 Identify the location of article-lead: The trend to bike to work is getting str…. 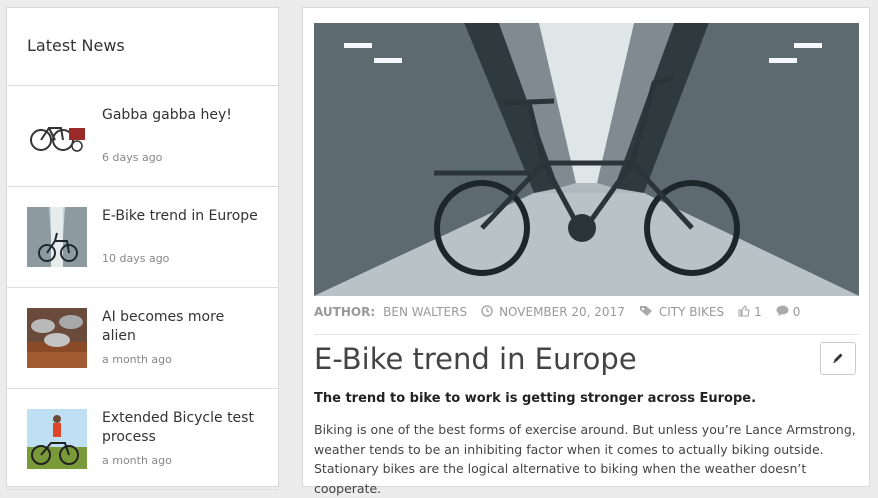
(535, 398).